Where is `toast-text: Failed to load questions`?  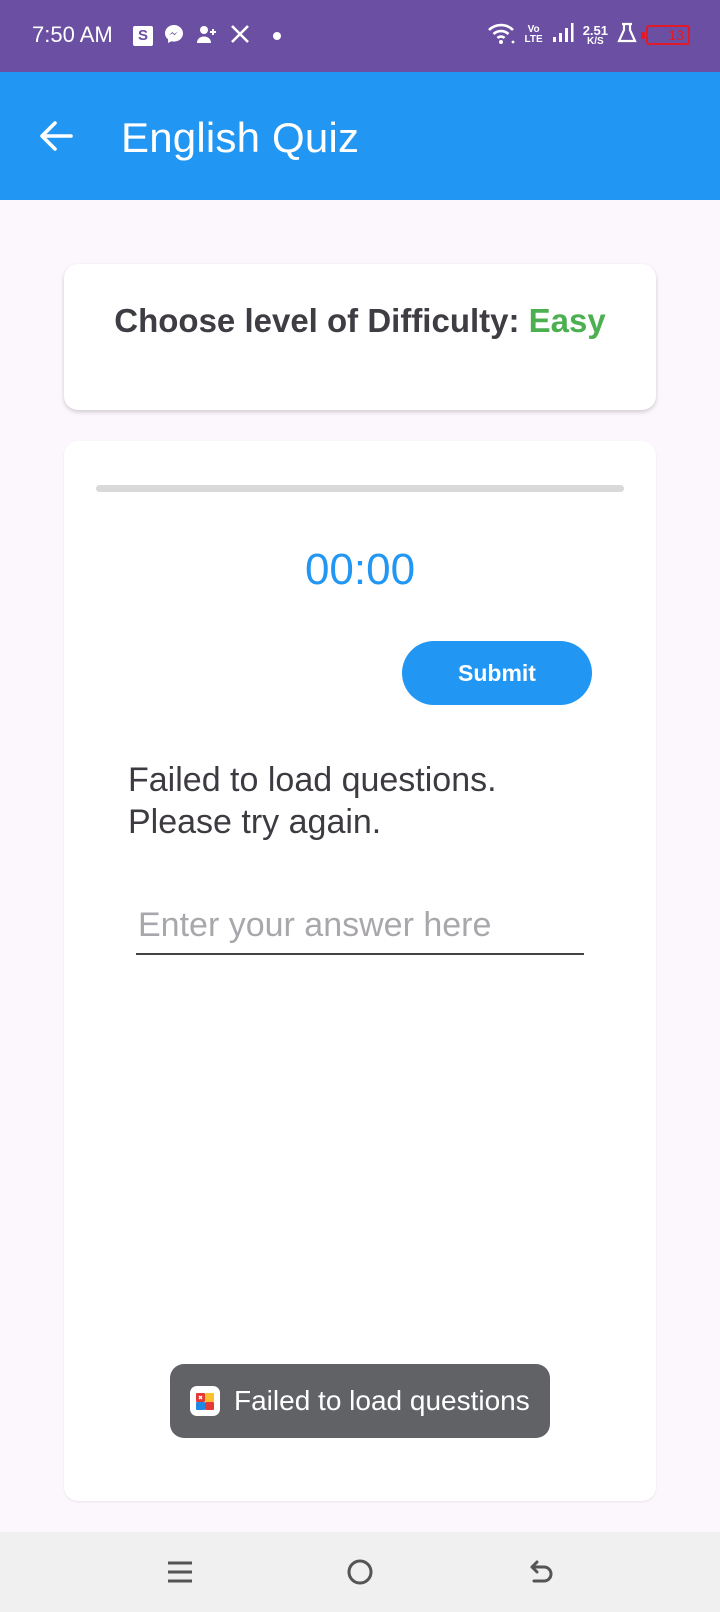
toast-text: Failed to load questions is located at coordinates (382, 1400).